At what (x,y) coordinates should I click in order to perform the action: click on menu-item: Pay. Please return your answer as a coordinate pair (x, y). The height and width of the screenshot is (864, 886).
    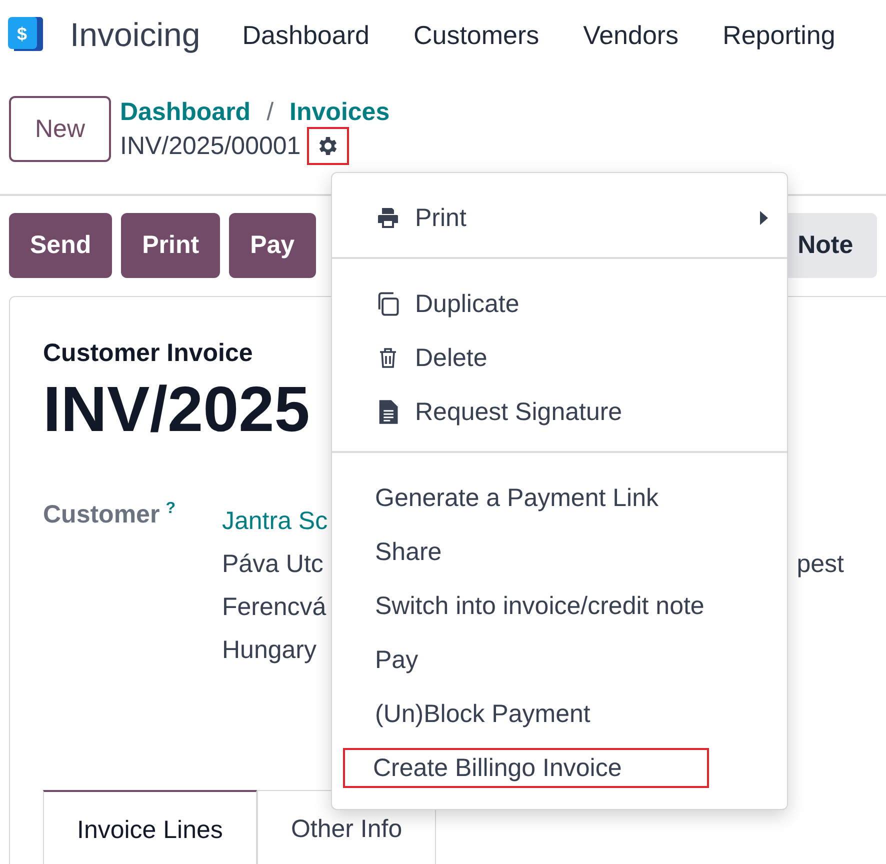
    Looking at the image, I should click on (559, 660).